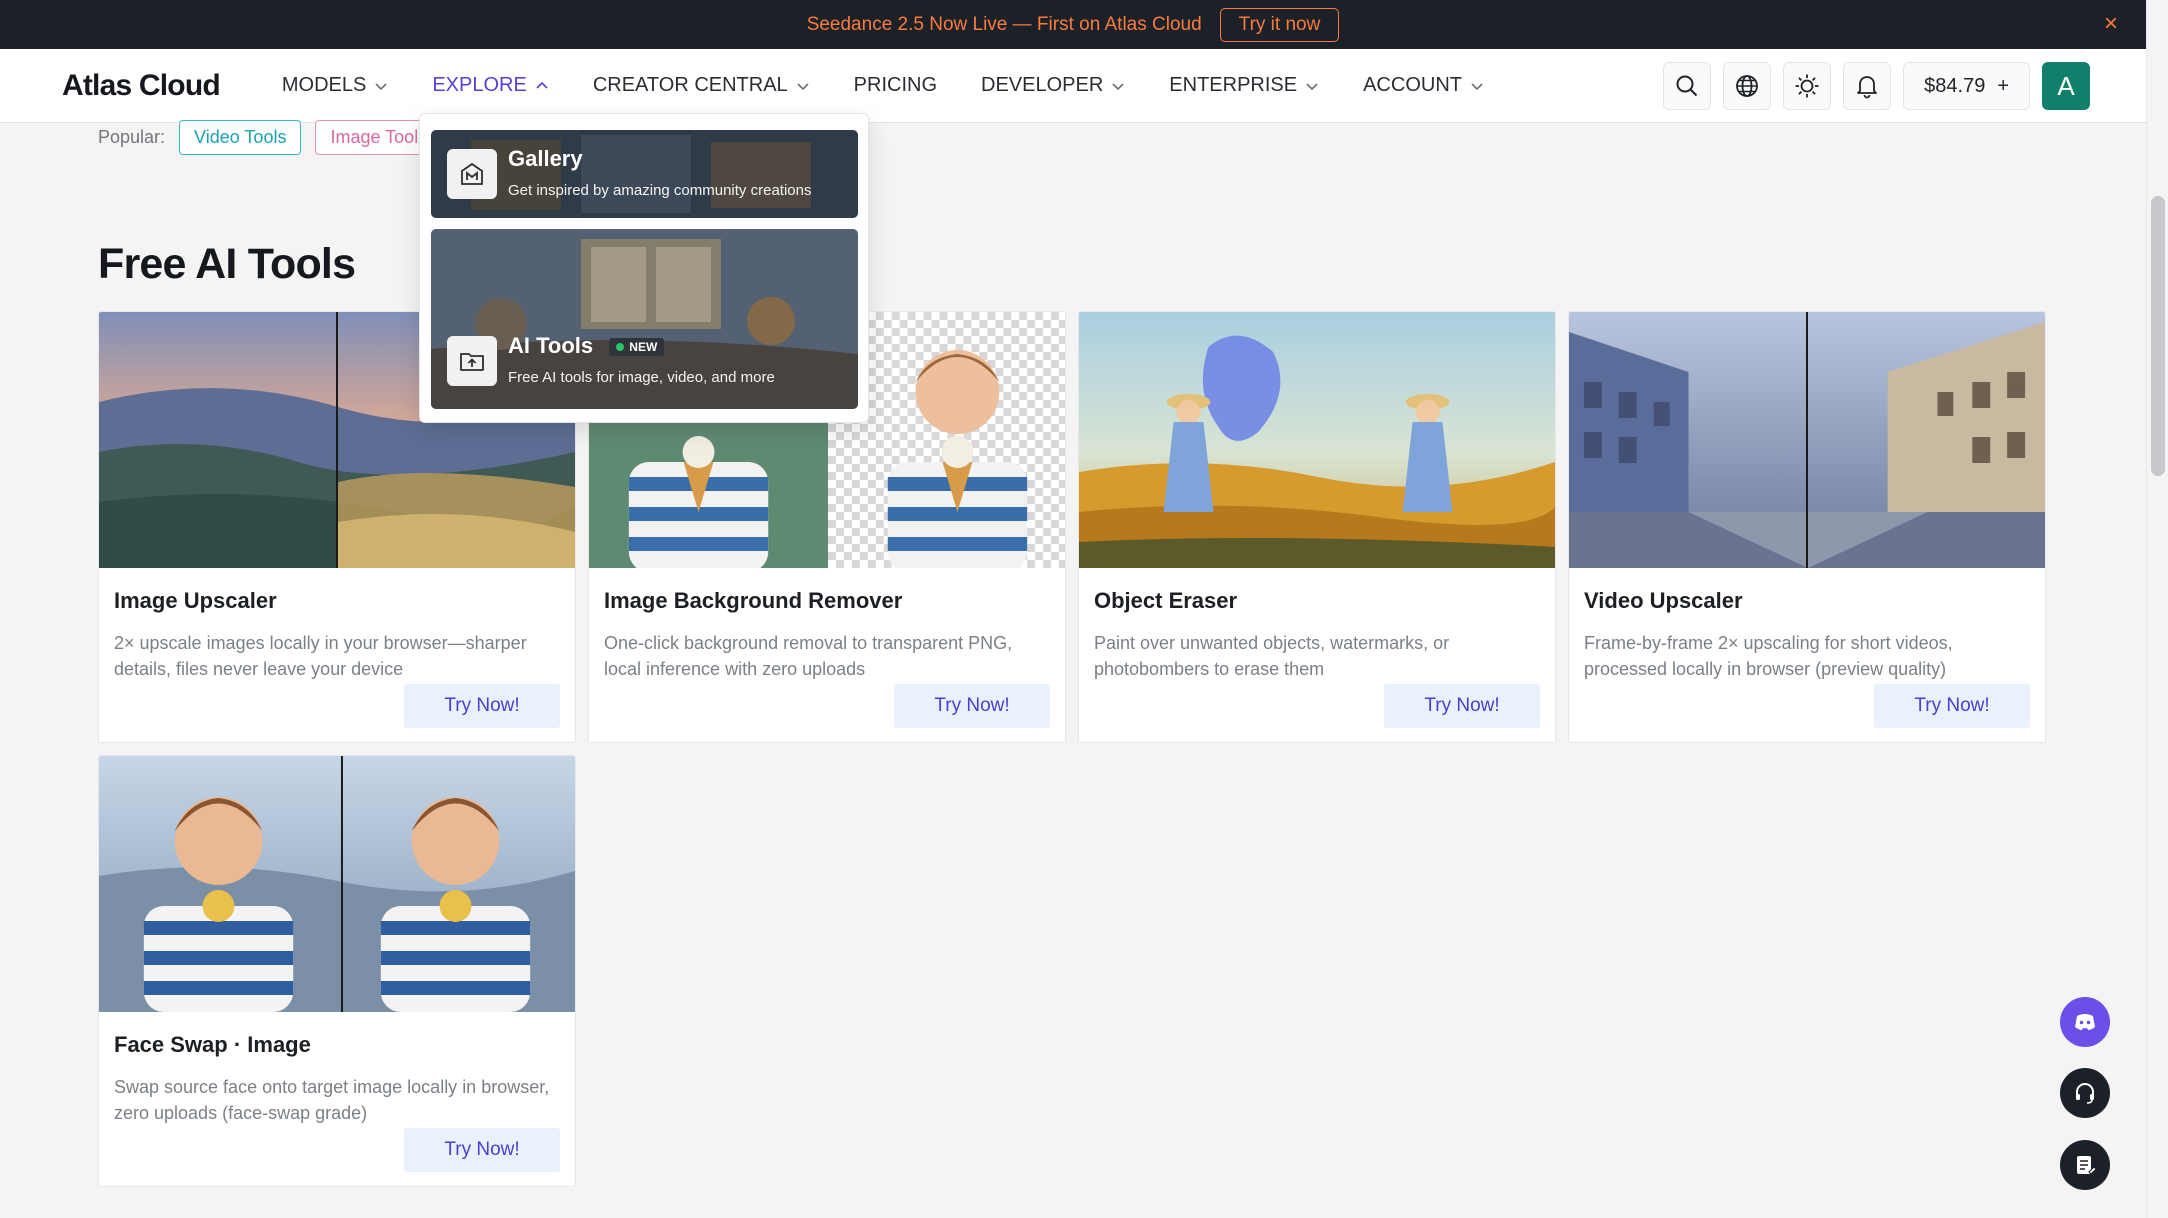 The height and width of the screenshot is (1218, 2168). I want to click on nav-label: MODELS, so click(324, 85).